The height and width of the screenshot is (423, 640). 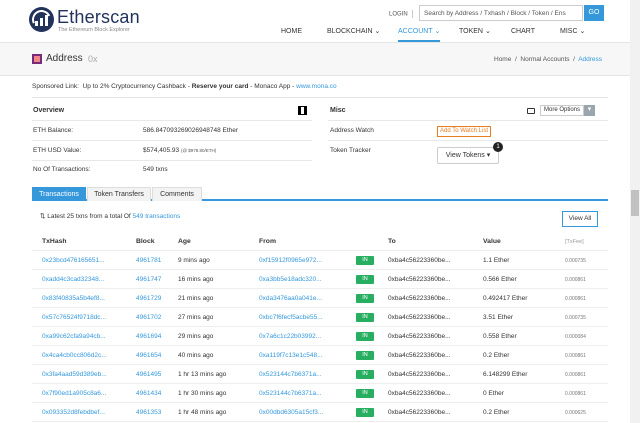 What do you see at coordinates (62, 169) in the screenshot?
I see `tx-count-label: No Of Transactions:` at bounding box center [62, 169].